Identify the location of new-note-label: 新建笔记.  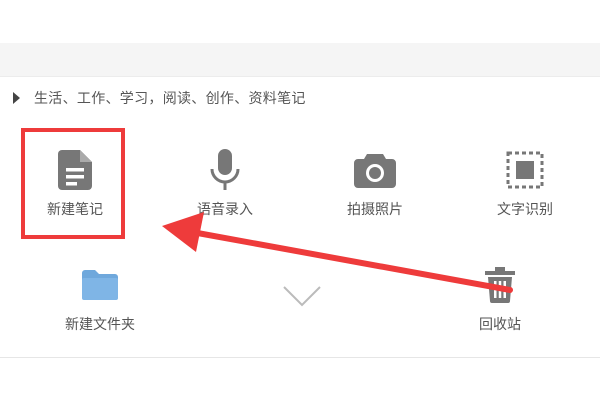
(75, 210).